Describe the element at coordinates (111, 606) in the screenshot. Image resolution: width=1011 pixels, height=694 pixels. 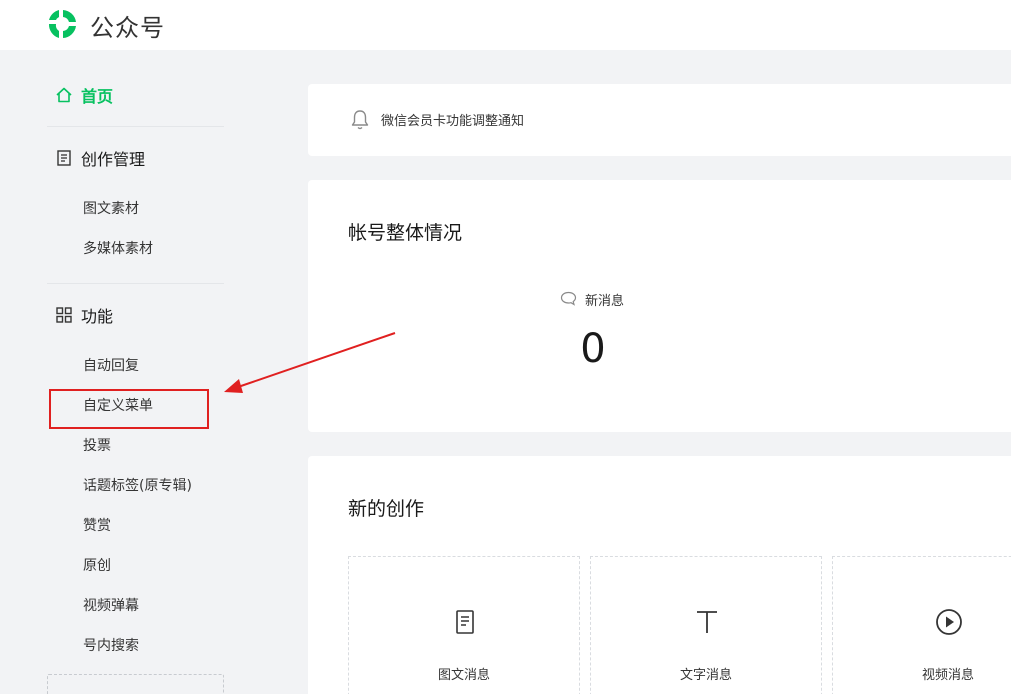
I see `sidebar-item-video-danmaku: 视频弹幕` at that location.